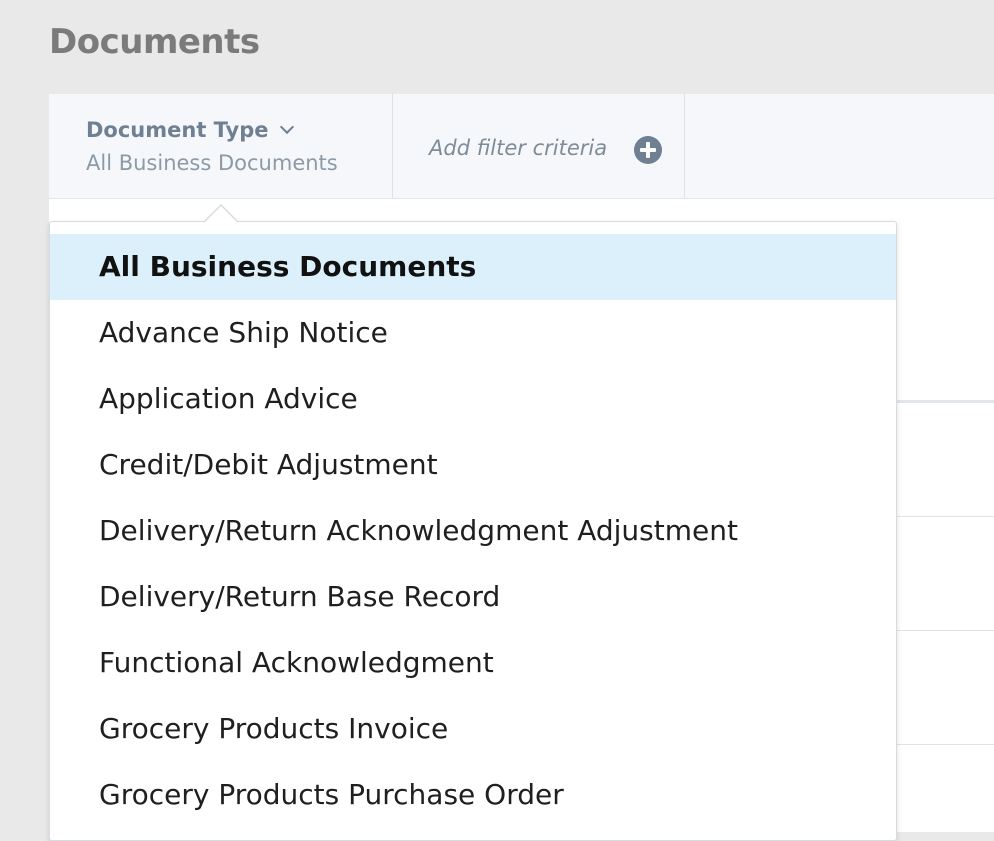 The height and width of the screenshot is (841, 994). Describe the element at coordinates (473, 465) in the screenshot. I see `dropdown-option: Credit/Debit Adjustment` at that location.